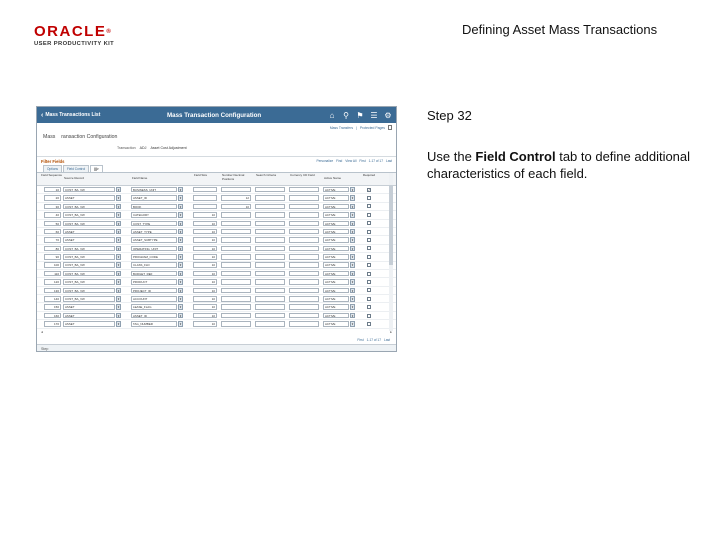 The width and height of the screenshot is (720, 540). Describe the element at coordinates (97, 179) in the screenshot. I see `col-source-record: Source Record` at that location.